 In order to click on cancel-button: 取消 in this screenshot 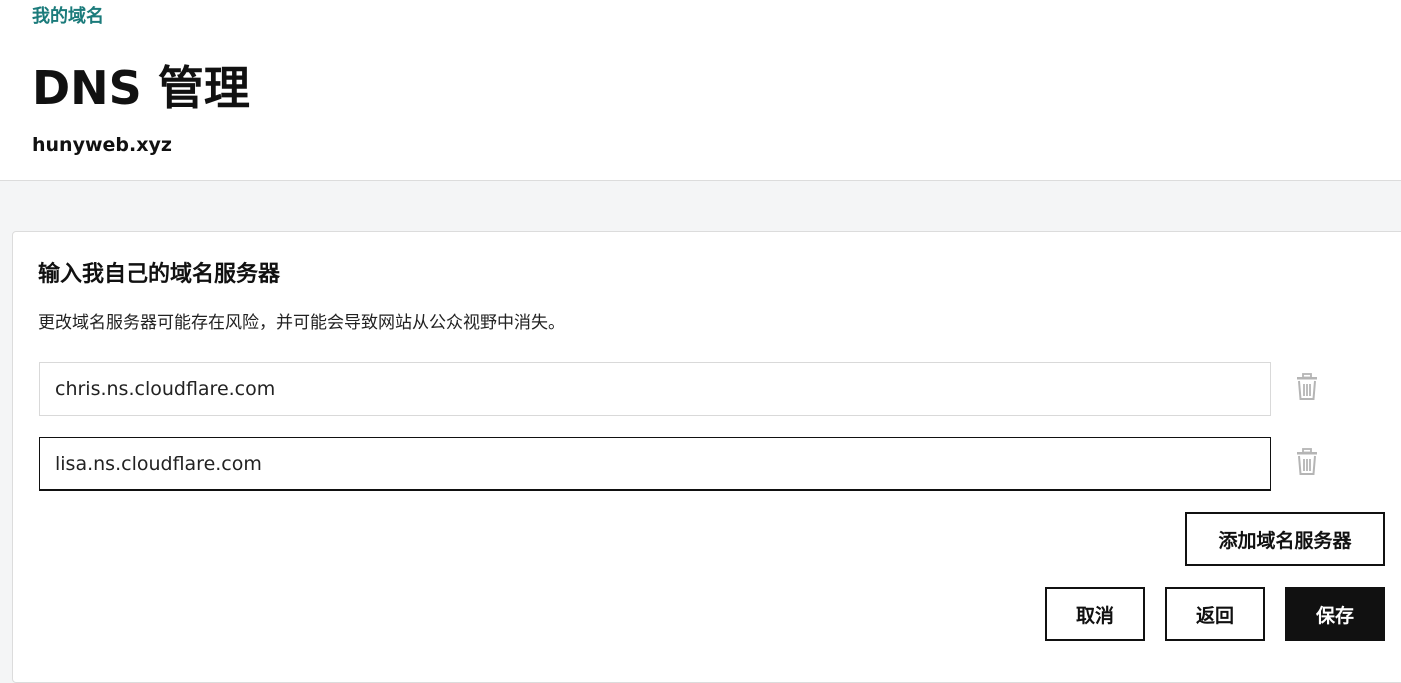, I will do `click(1095, 614)`.